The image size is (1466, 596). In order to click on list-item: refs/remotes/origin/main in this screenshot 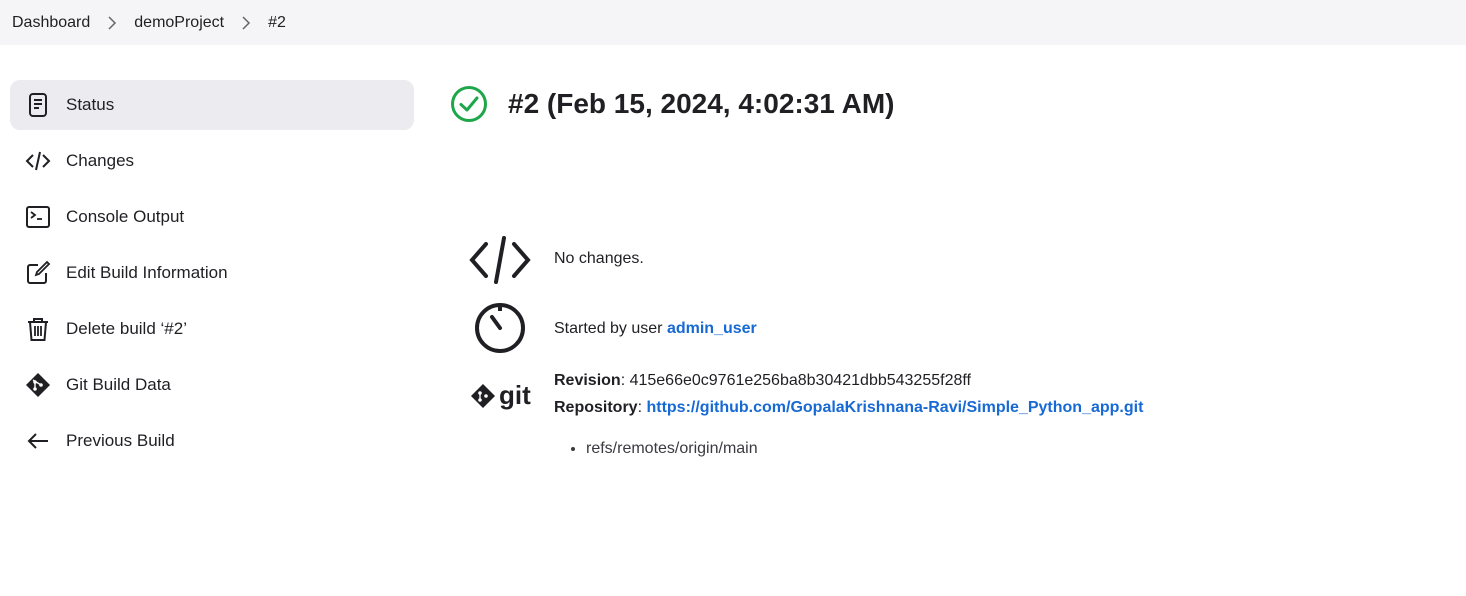, I will do `click(672, 449)`.